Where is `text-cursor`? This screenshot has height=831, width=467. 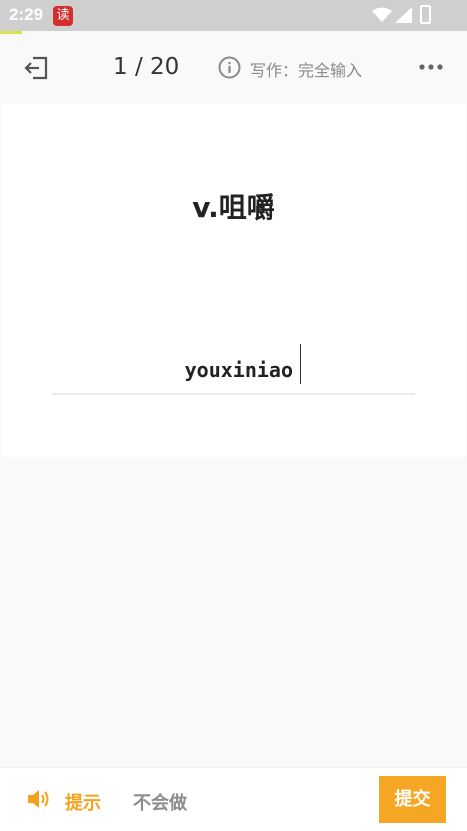
text-cursor is located at coordinates (300, 364).